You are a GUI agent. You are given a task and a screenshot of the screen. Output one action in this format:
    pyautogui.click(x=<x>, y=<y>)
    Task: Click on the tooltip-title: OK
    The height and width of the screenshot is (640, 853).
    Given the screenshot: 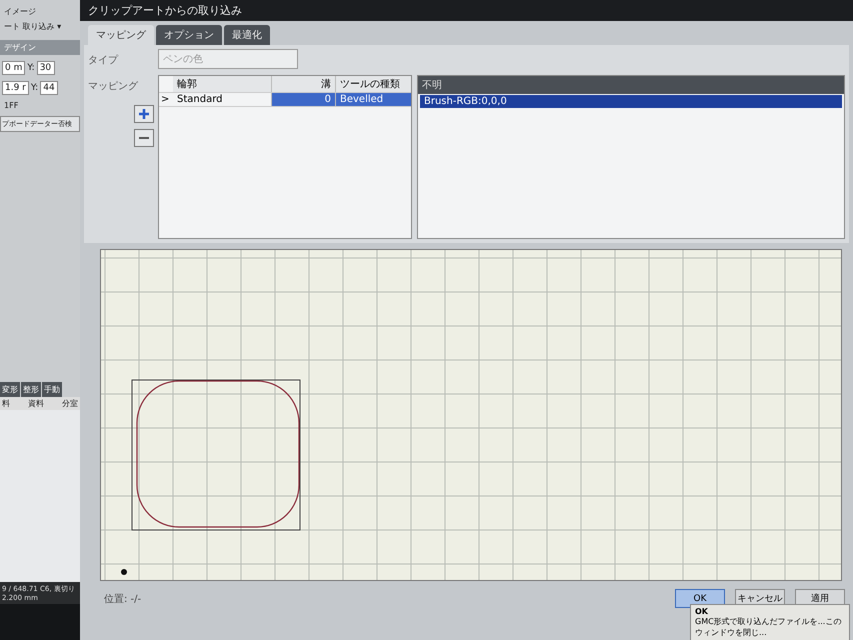 What is the action you would take?
    pyautogui.click(x=702, y=611)
    